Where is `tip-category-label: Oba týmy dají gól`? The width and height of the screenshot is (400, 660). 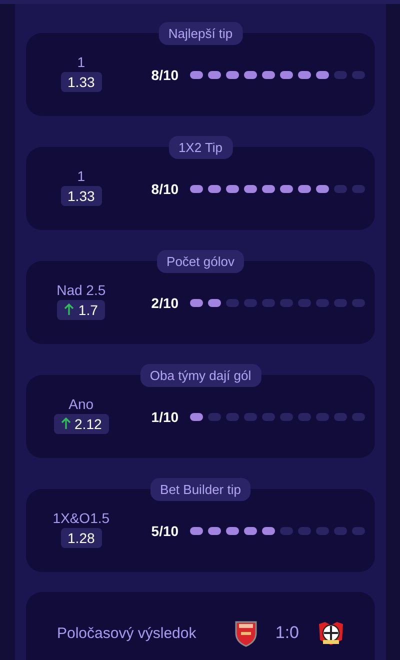 tip-category-label: Oba týmy dají gól is located at coordinates (201, 375).